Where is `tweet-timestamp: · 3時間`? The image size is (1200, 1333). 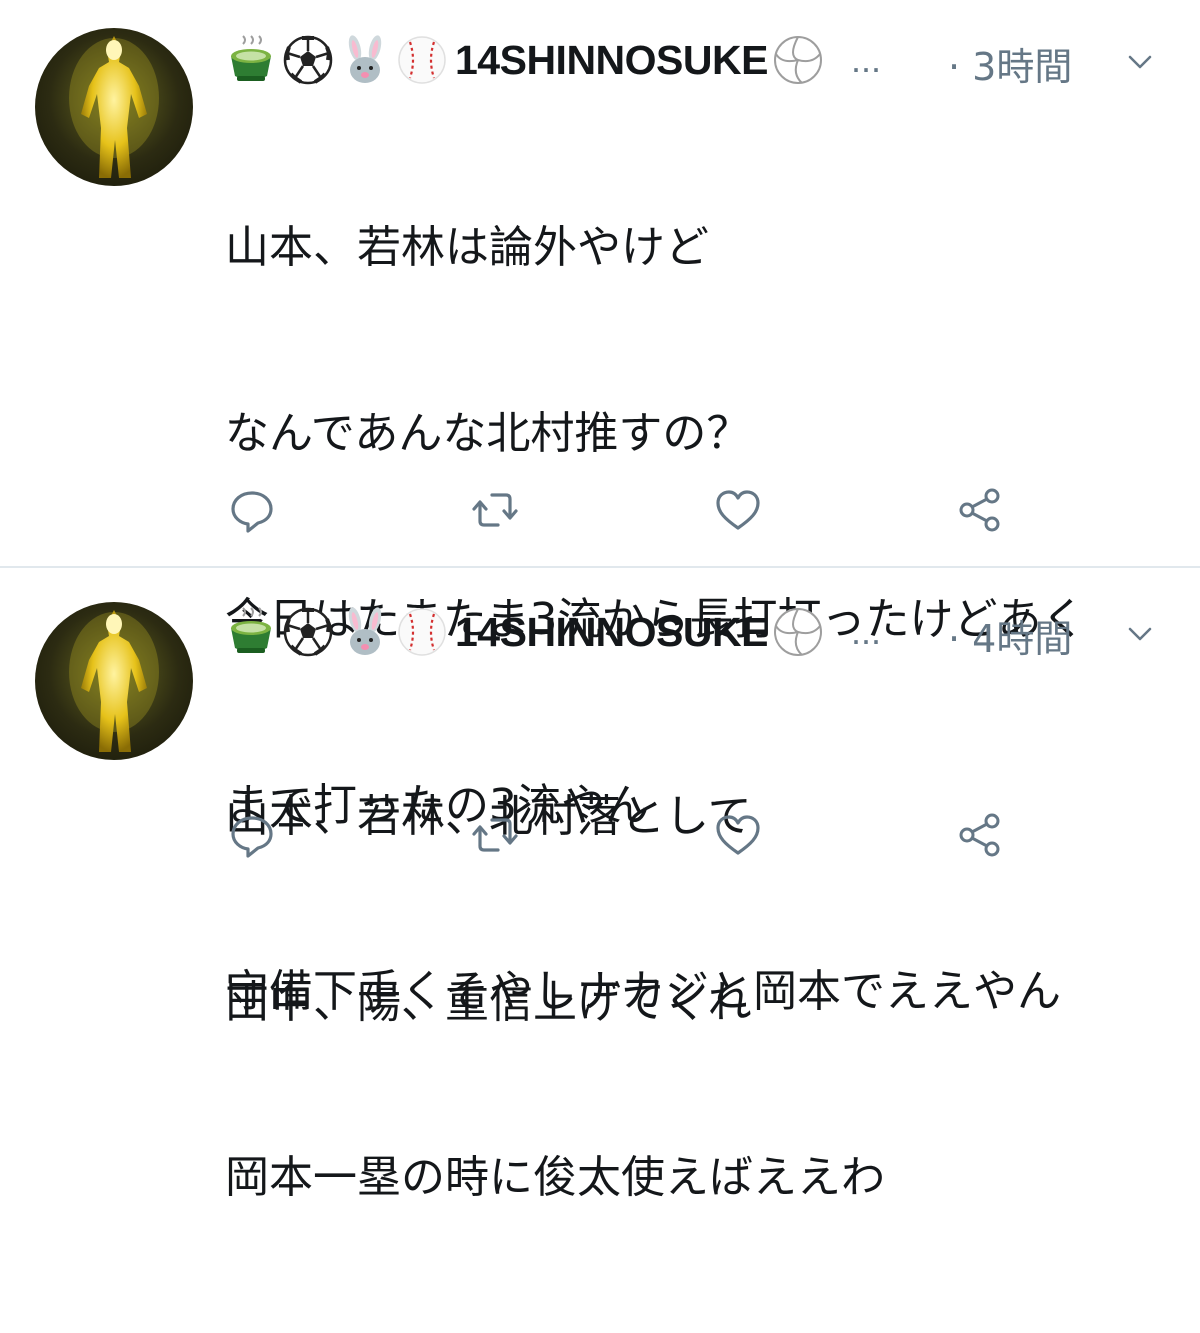 tweet-timestamp: · 3時間 is located at coordinates (1010, 63).